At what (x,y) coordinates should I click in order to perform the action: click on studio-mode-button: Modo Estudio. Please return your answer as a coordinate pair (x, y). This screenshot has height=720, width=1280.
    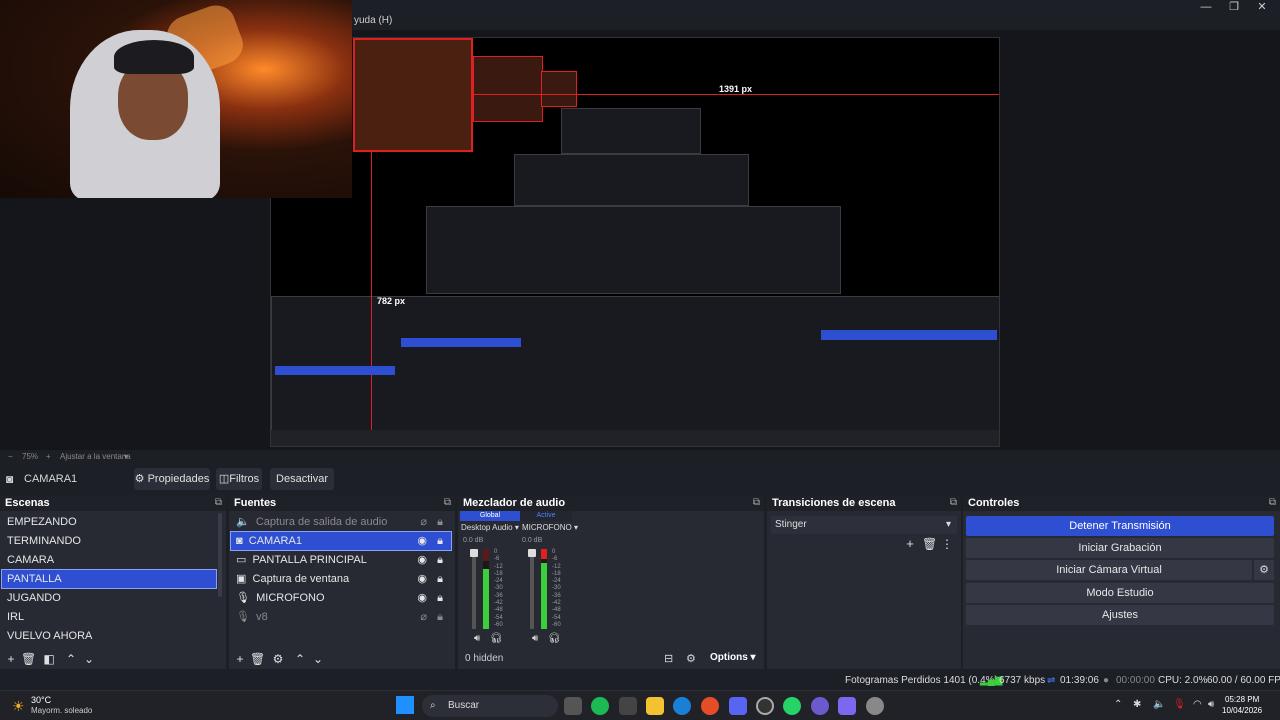
    Looking at the image, I should click on (1120, 593).